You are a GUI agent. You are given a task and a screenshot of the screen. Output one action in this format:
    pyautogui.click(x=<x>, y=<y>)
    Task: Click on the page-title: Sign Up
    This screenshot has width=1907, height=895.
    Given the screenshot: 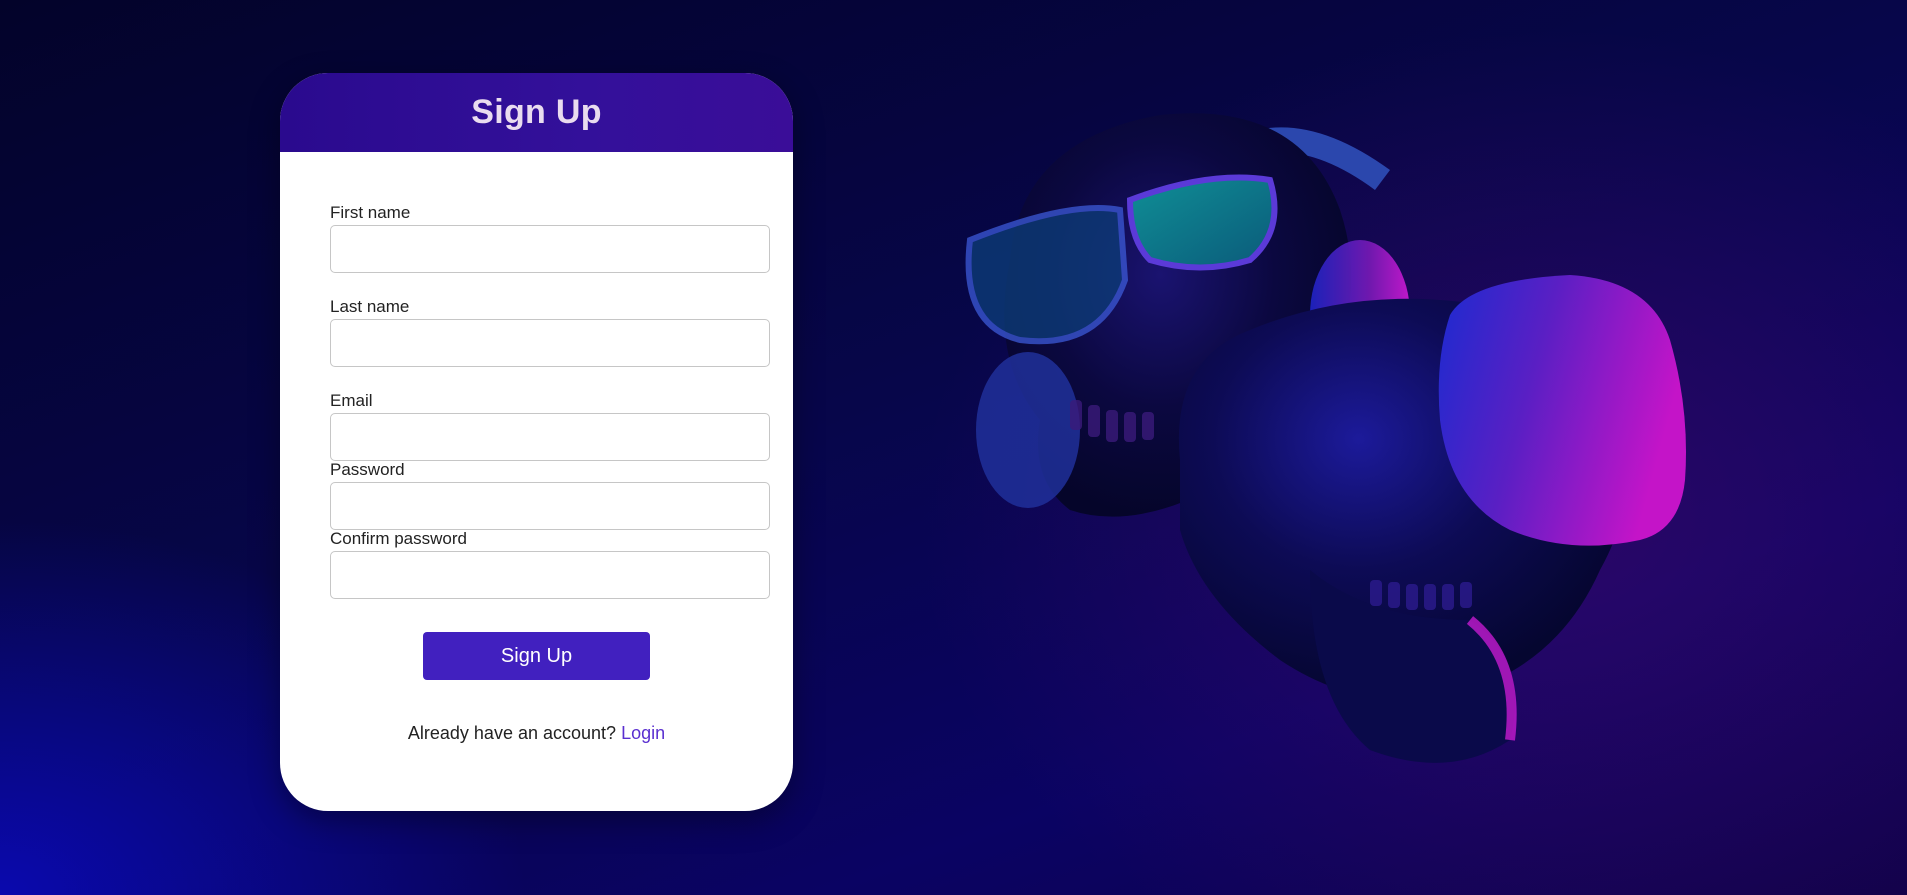 What is the action you would take?
    pyautogui.click(x=536, y=112)
    